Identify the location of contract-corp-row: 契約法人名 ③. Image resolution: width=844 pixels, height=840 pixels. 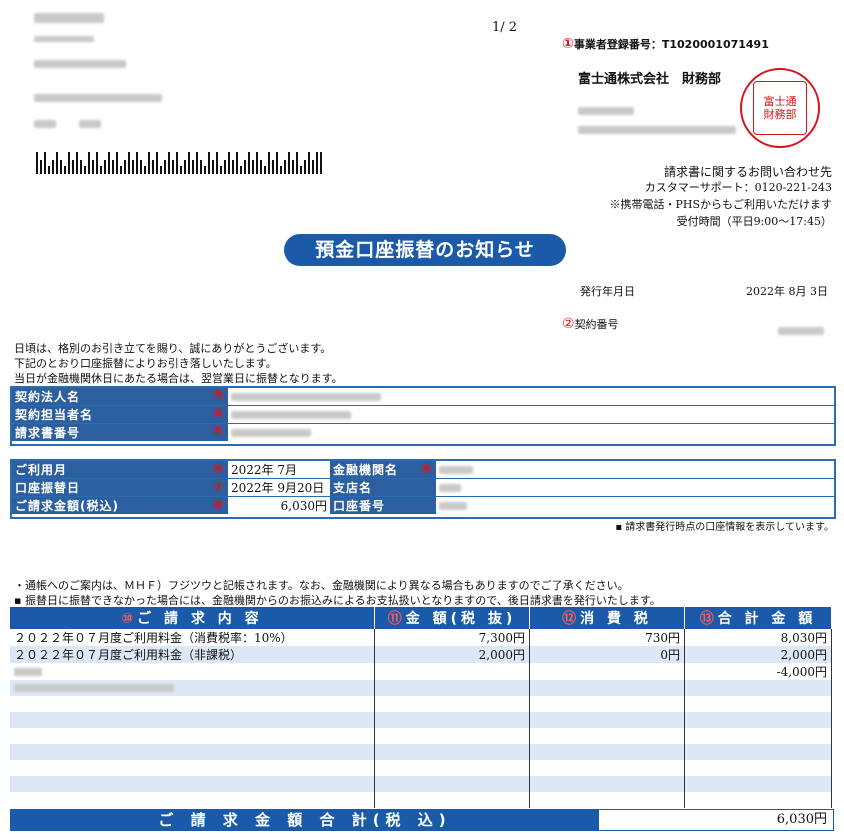
(423, 397).